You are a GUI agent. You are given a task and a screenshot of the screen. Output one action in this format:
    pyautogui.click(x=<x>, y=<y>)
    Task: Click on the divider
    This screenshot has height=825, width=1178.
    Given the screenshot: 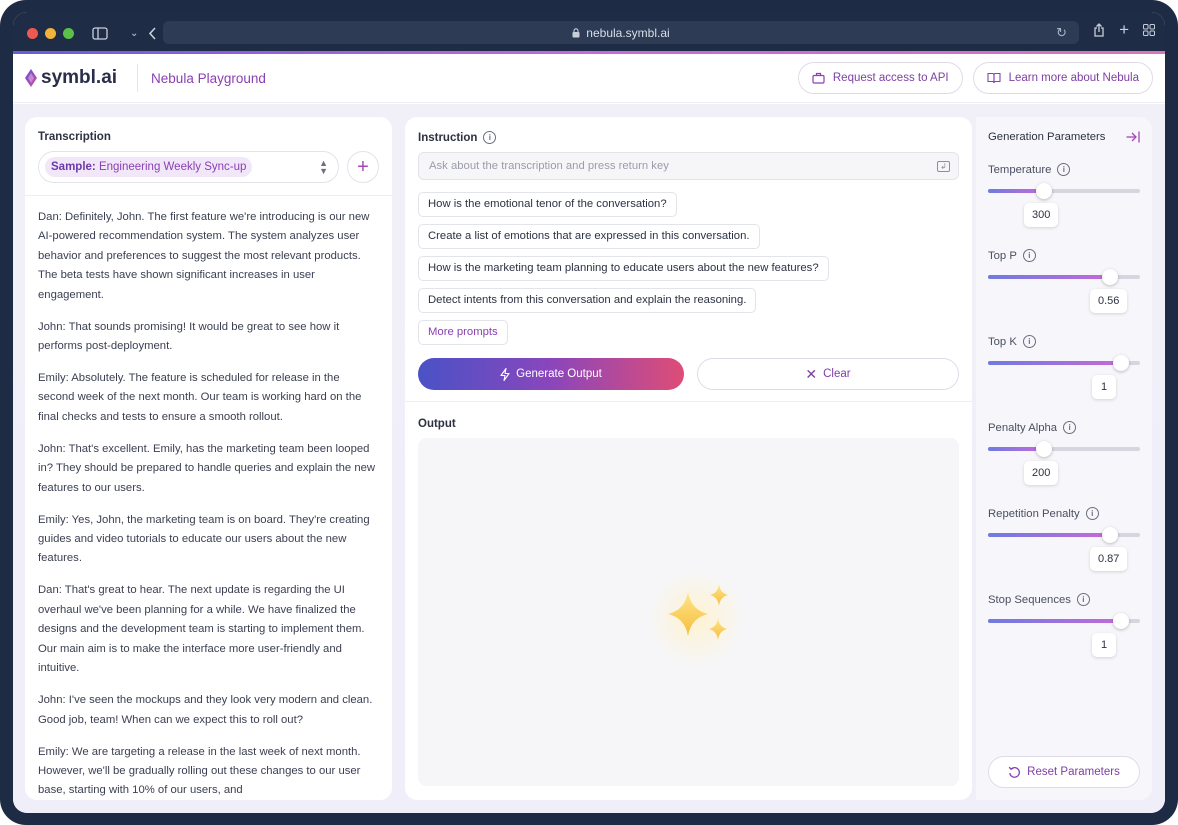 What is the action you would take?
    pyautogui.click(x=208, y=195)
    